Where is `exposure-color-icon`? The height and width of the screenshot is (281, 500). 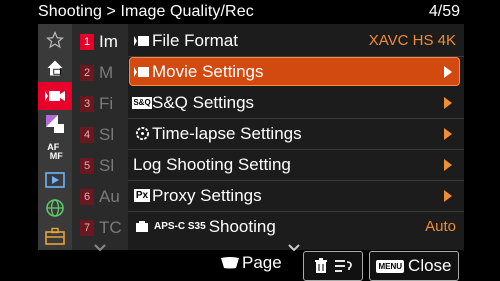
exposure-color-icon is located at coordinates (55, 124).